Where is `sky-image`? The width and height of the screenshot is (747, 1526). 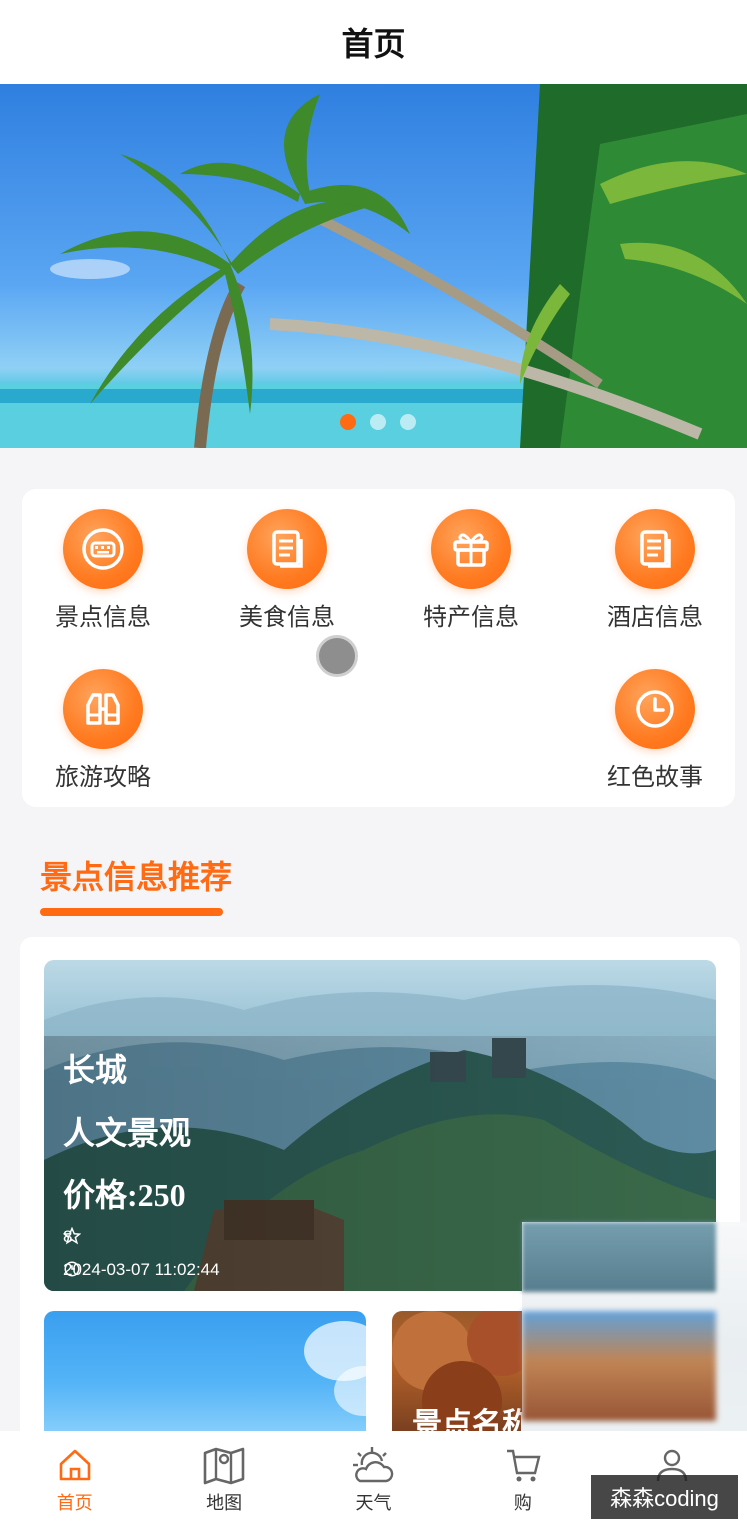 sky-image is located at coordinates (335, 1368).